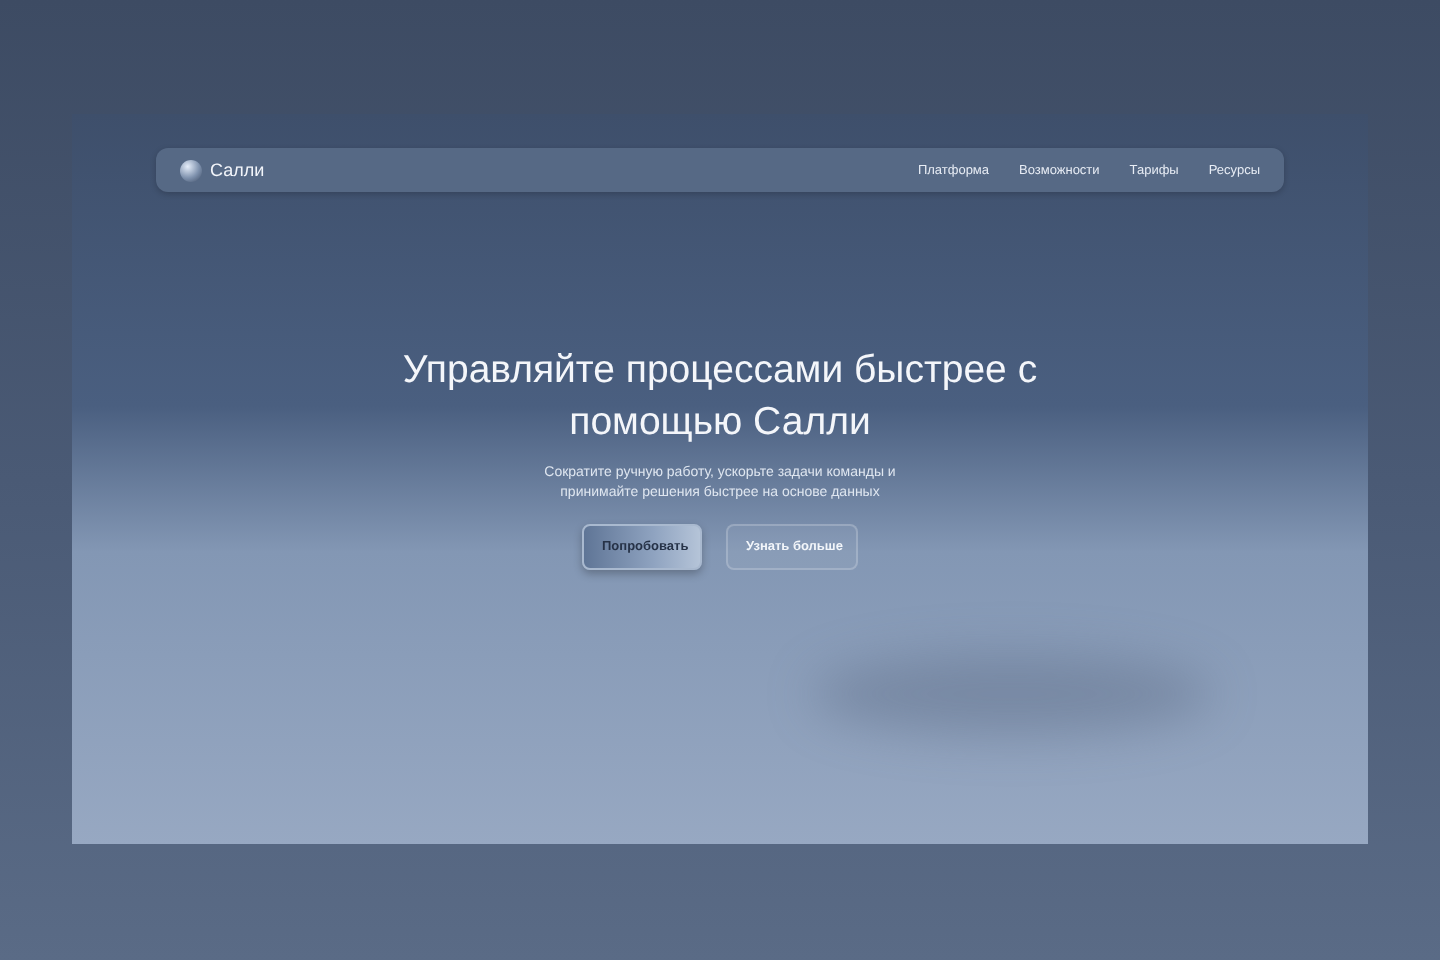 The image size is (1440, 960). Describe the element at coordinates (720, 397) in the screenshot. I see `hero-title: Управляйте процессами быстрее с помощью Салли` at that location.